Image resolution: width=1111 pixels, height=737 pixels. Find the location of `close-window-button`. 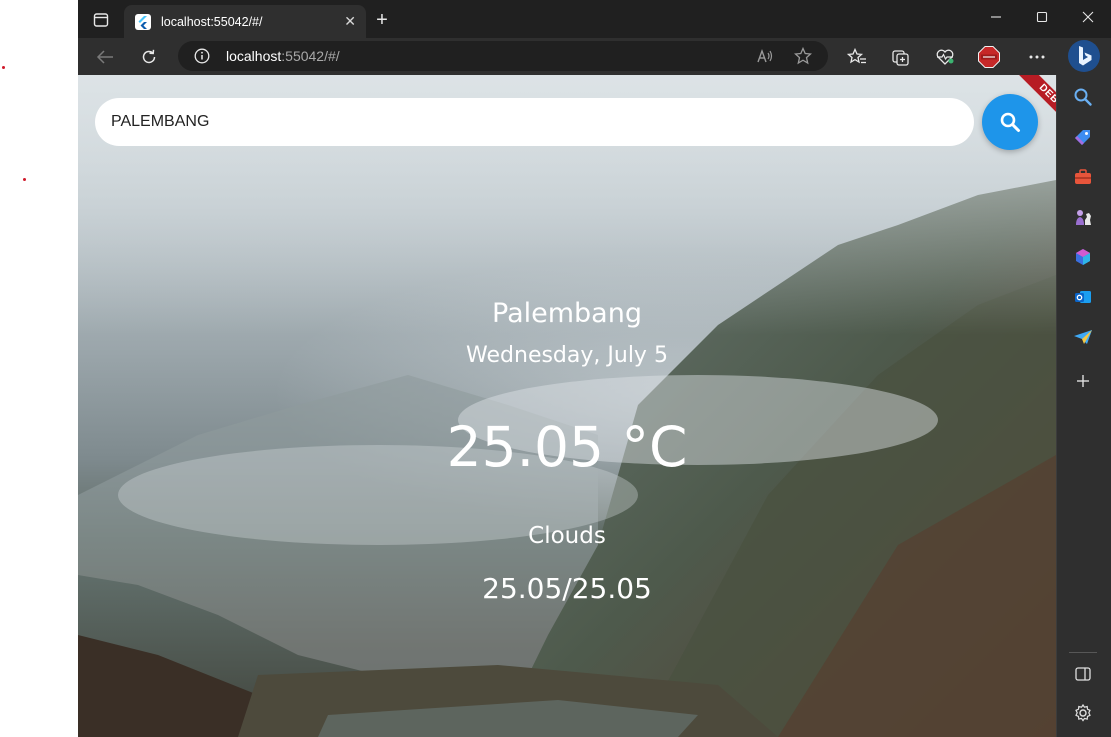

close-window-button is located at coordinates (1088, 17).